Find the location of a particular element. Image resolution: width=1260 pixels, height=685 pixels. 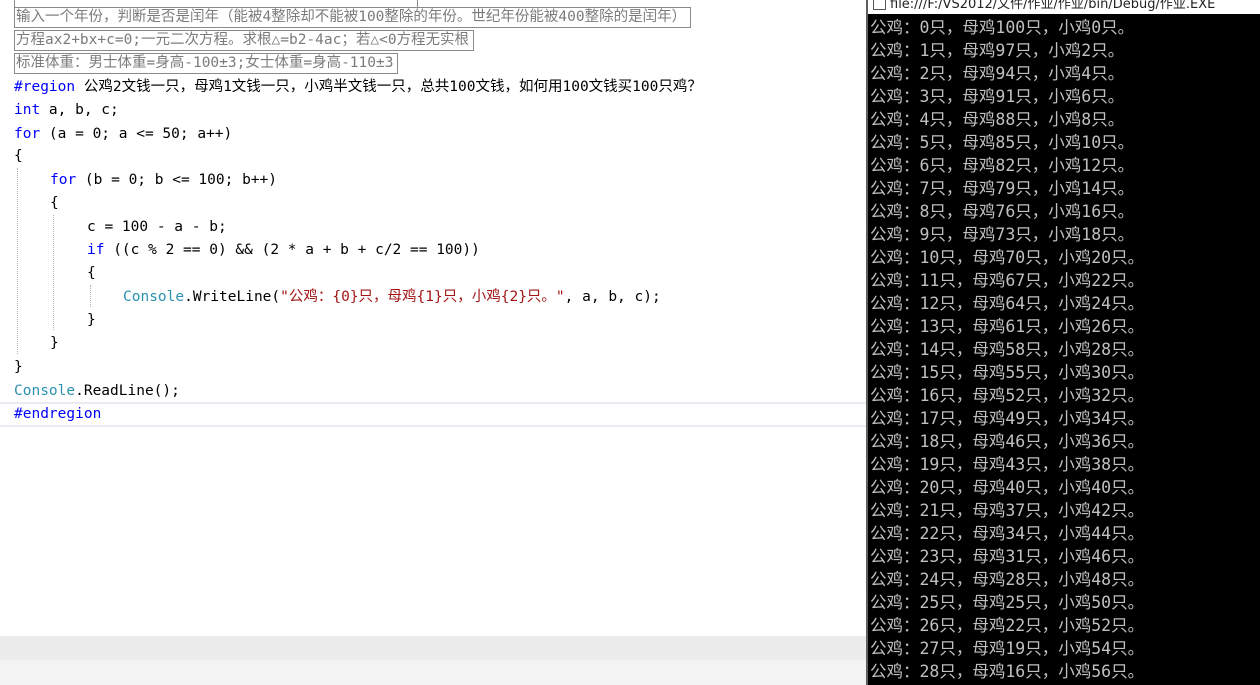

console-line: 公鸡：12只，母鸡64只，小鸡24只。 is located at coordinates (1007, 303).